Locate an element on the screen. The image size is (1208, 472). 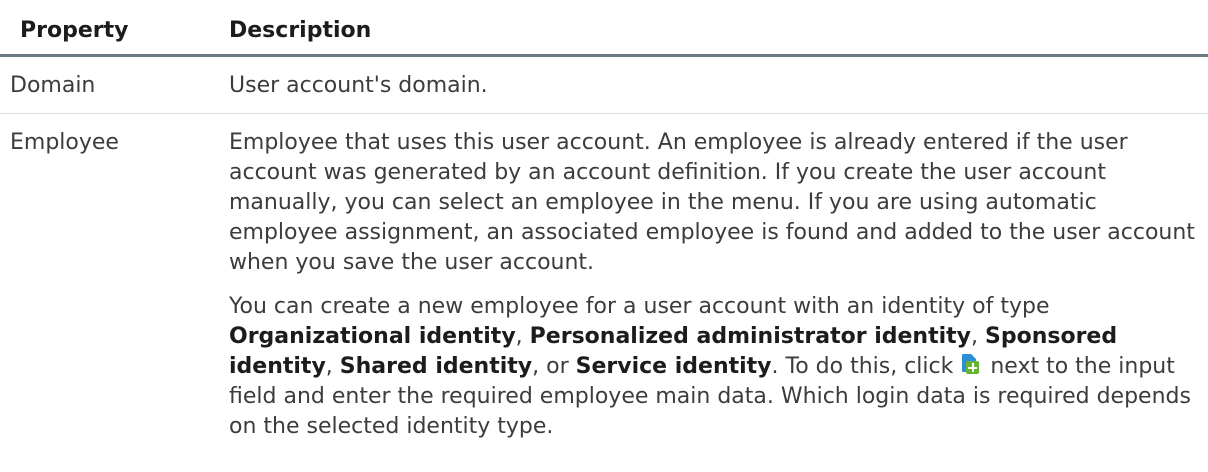
property-name: Domain is located at coordinates (104, 84).